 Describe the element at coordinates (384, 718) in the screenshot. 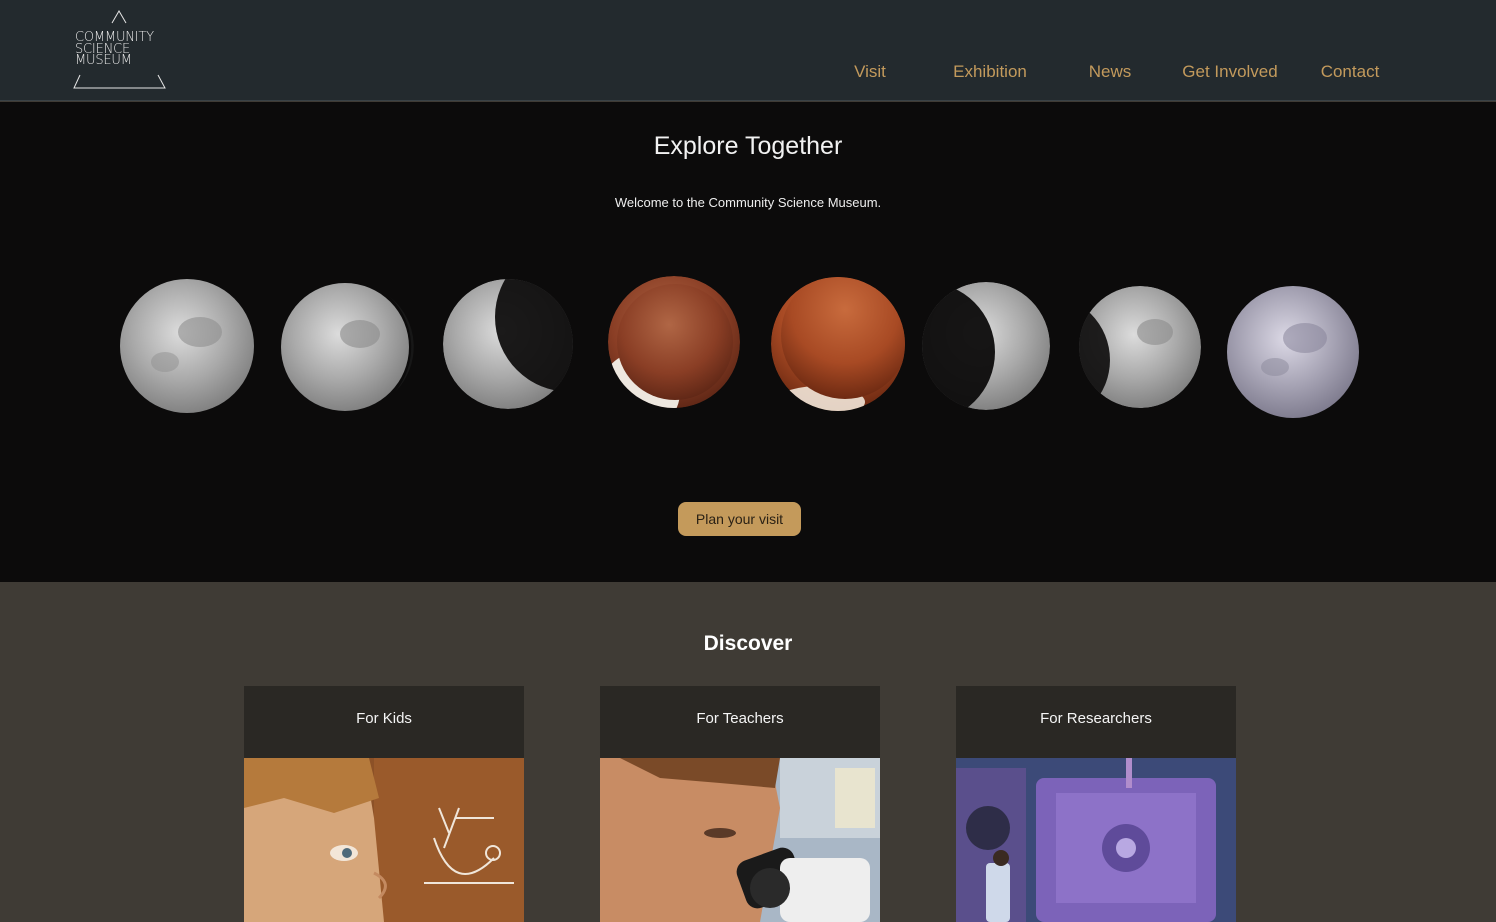

I see `card-title: For Kids` at that location.